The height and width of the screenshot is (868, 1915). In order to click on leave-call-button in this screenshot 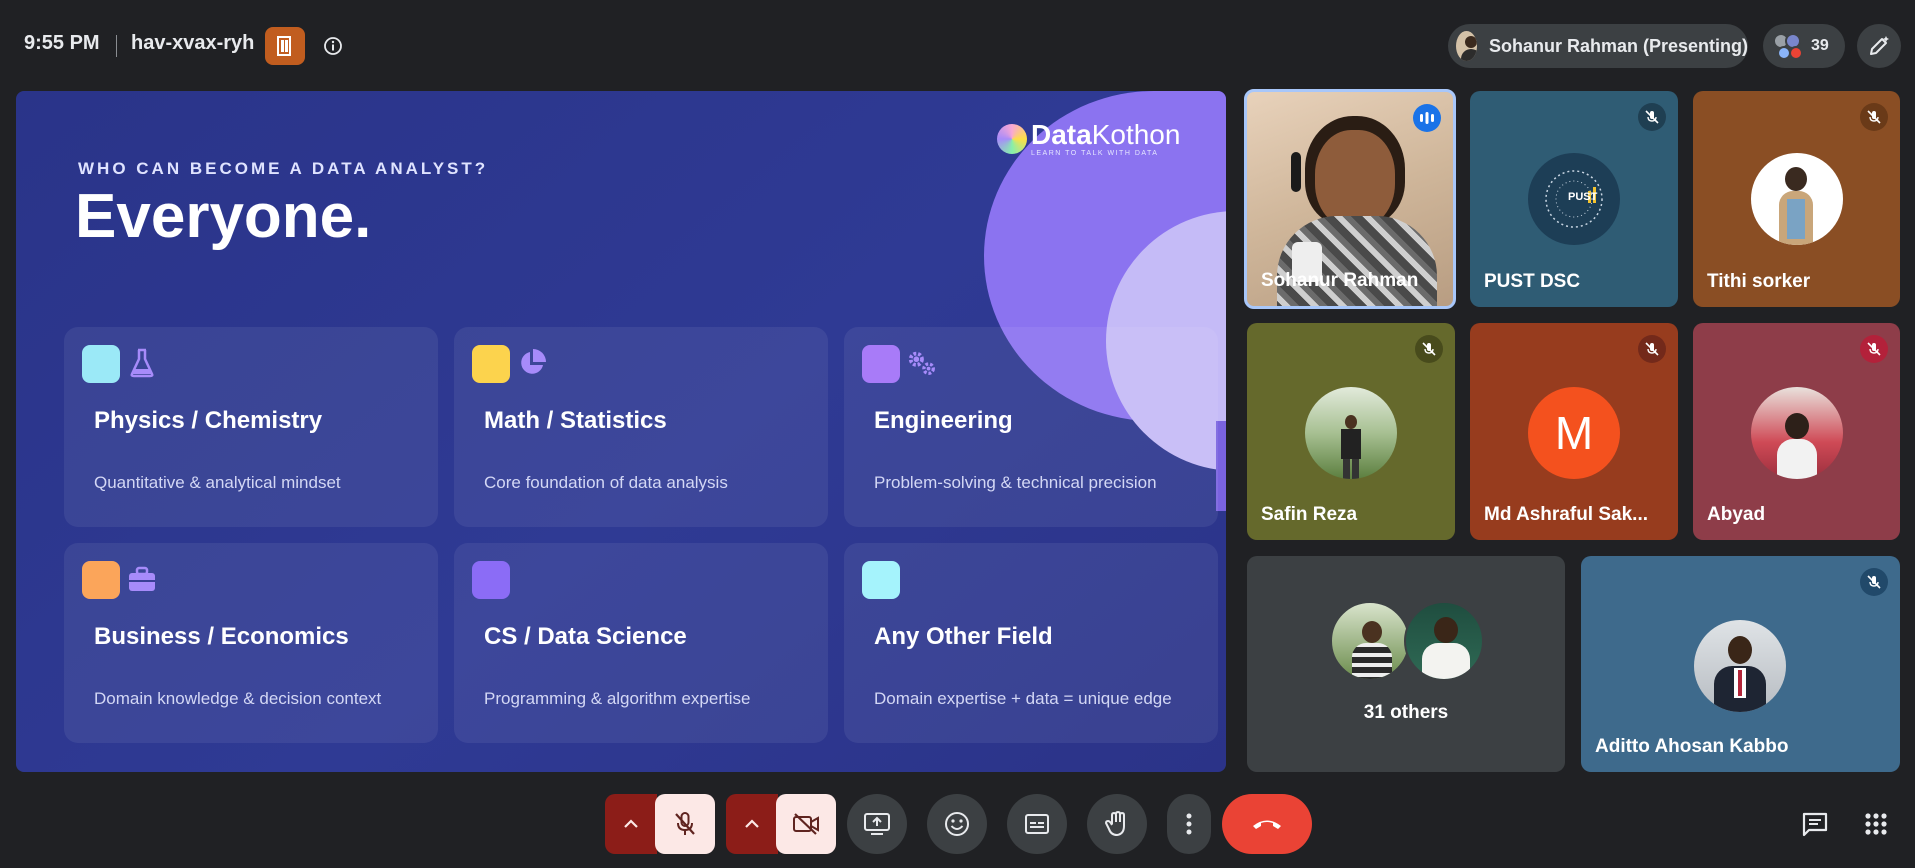, I will do `click(1267, 824)`.